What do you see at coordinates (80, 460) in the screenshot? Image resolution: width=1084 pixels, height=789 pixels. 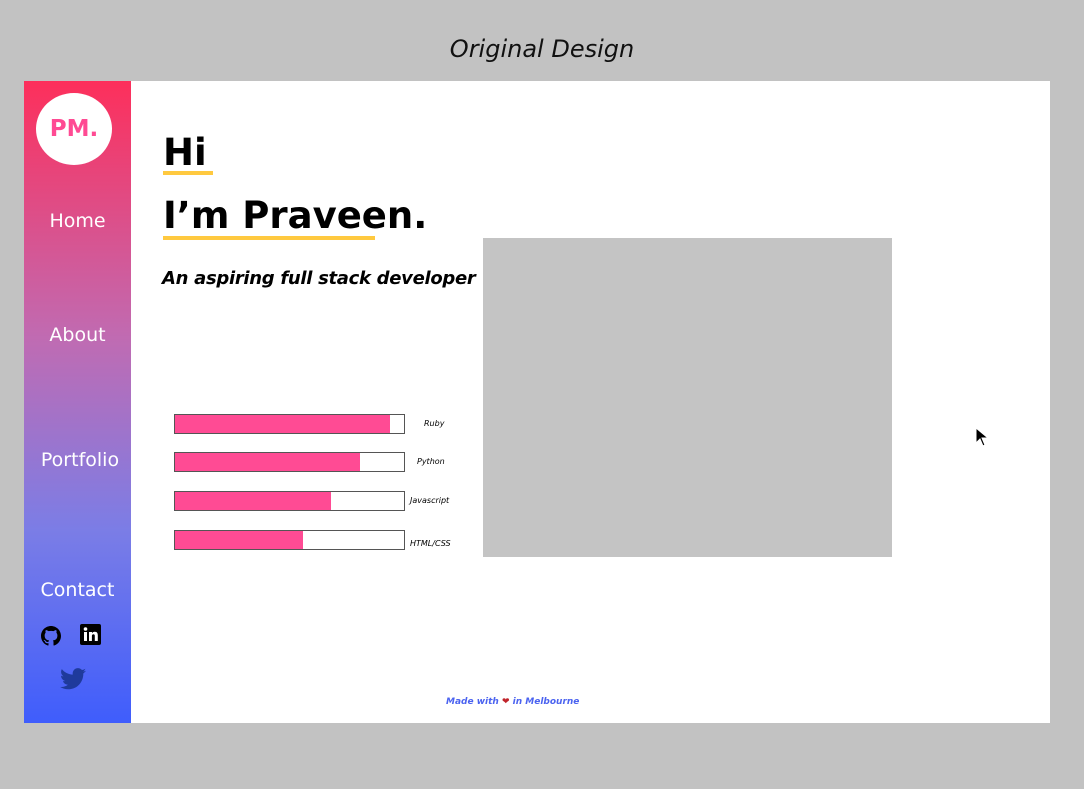 I see `nav-portfolio: Portfolio` at bounding box center [80, 460].